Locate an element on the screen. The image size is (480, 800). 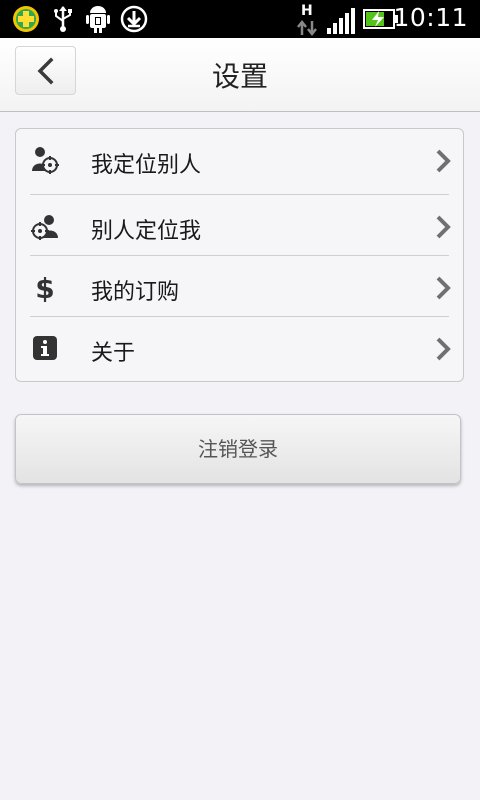
network-type-label: H is located at coordinates (307, 11).